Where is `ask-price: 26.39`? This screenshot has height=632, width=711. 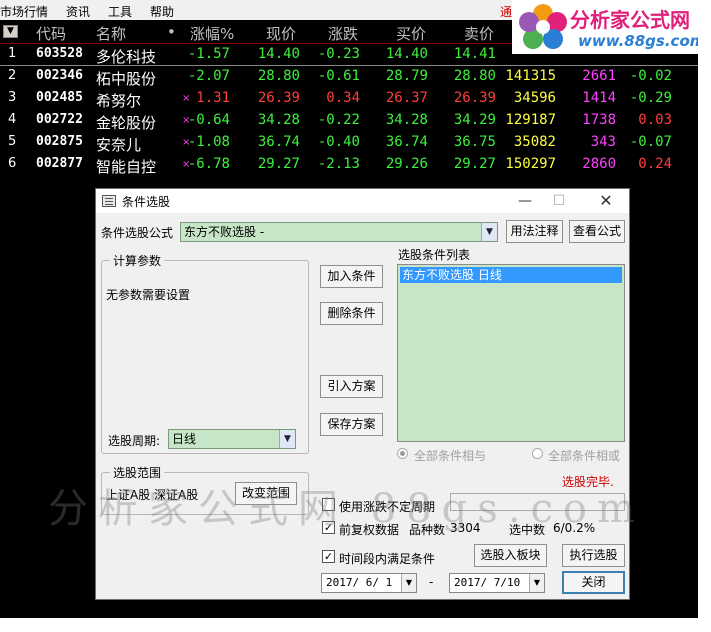 ask-price: 26.39 is located at coordinates (474, 98).